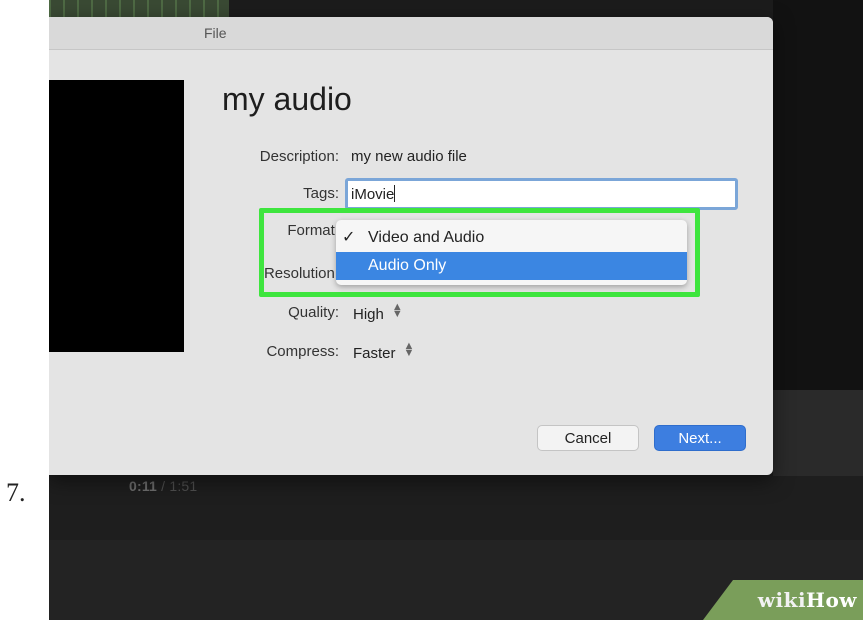 Image resolution: width=863 pixels, height=620 pixels. What do you see at coordinates (143, 486) in the screenshot?
I see `timecode-current: 0:11` at bounding box center [143, 486].